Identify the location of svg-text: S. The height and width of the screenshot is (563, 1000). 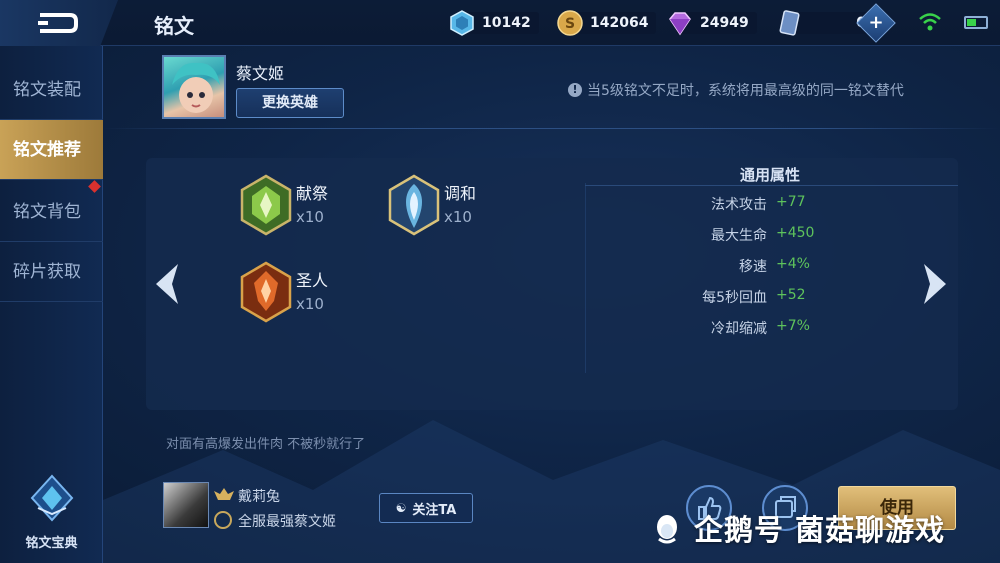
(570, 24).